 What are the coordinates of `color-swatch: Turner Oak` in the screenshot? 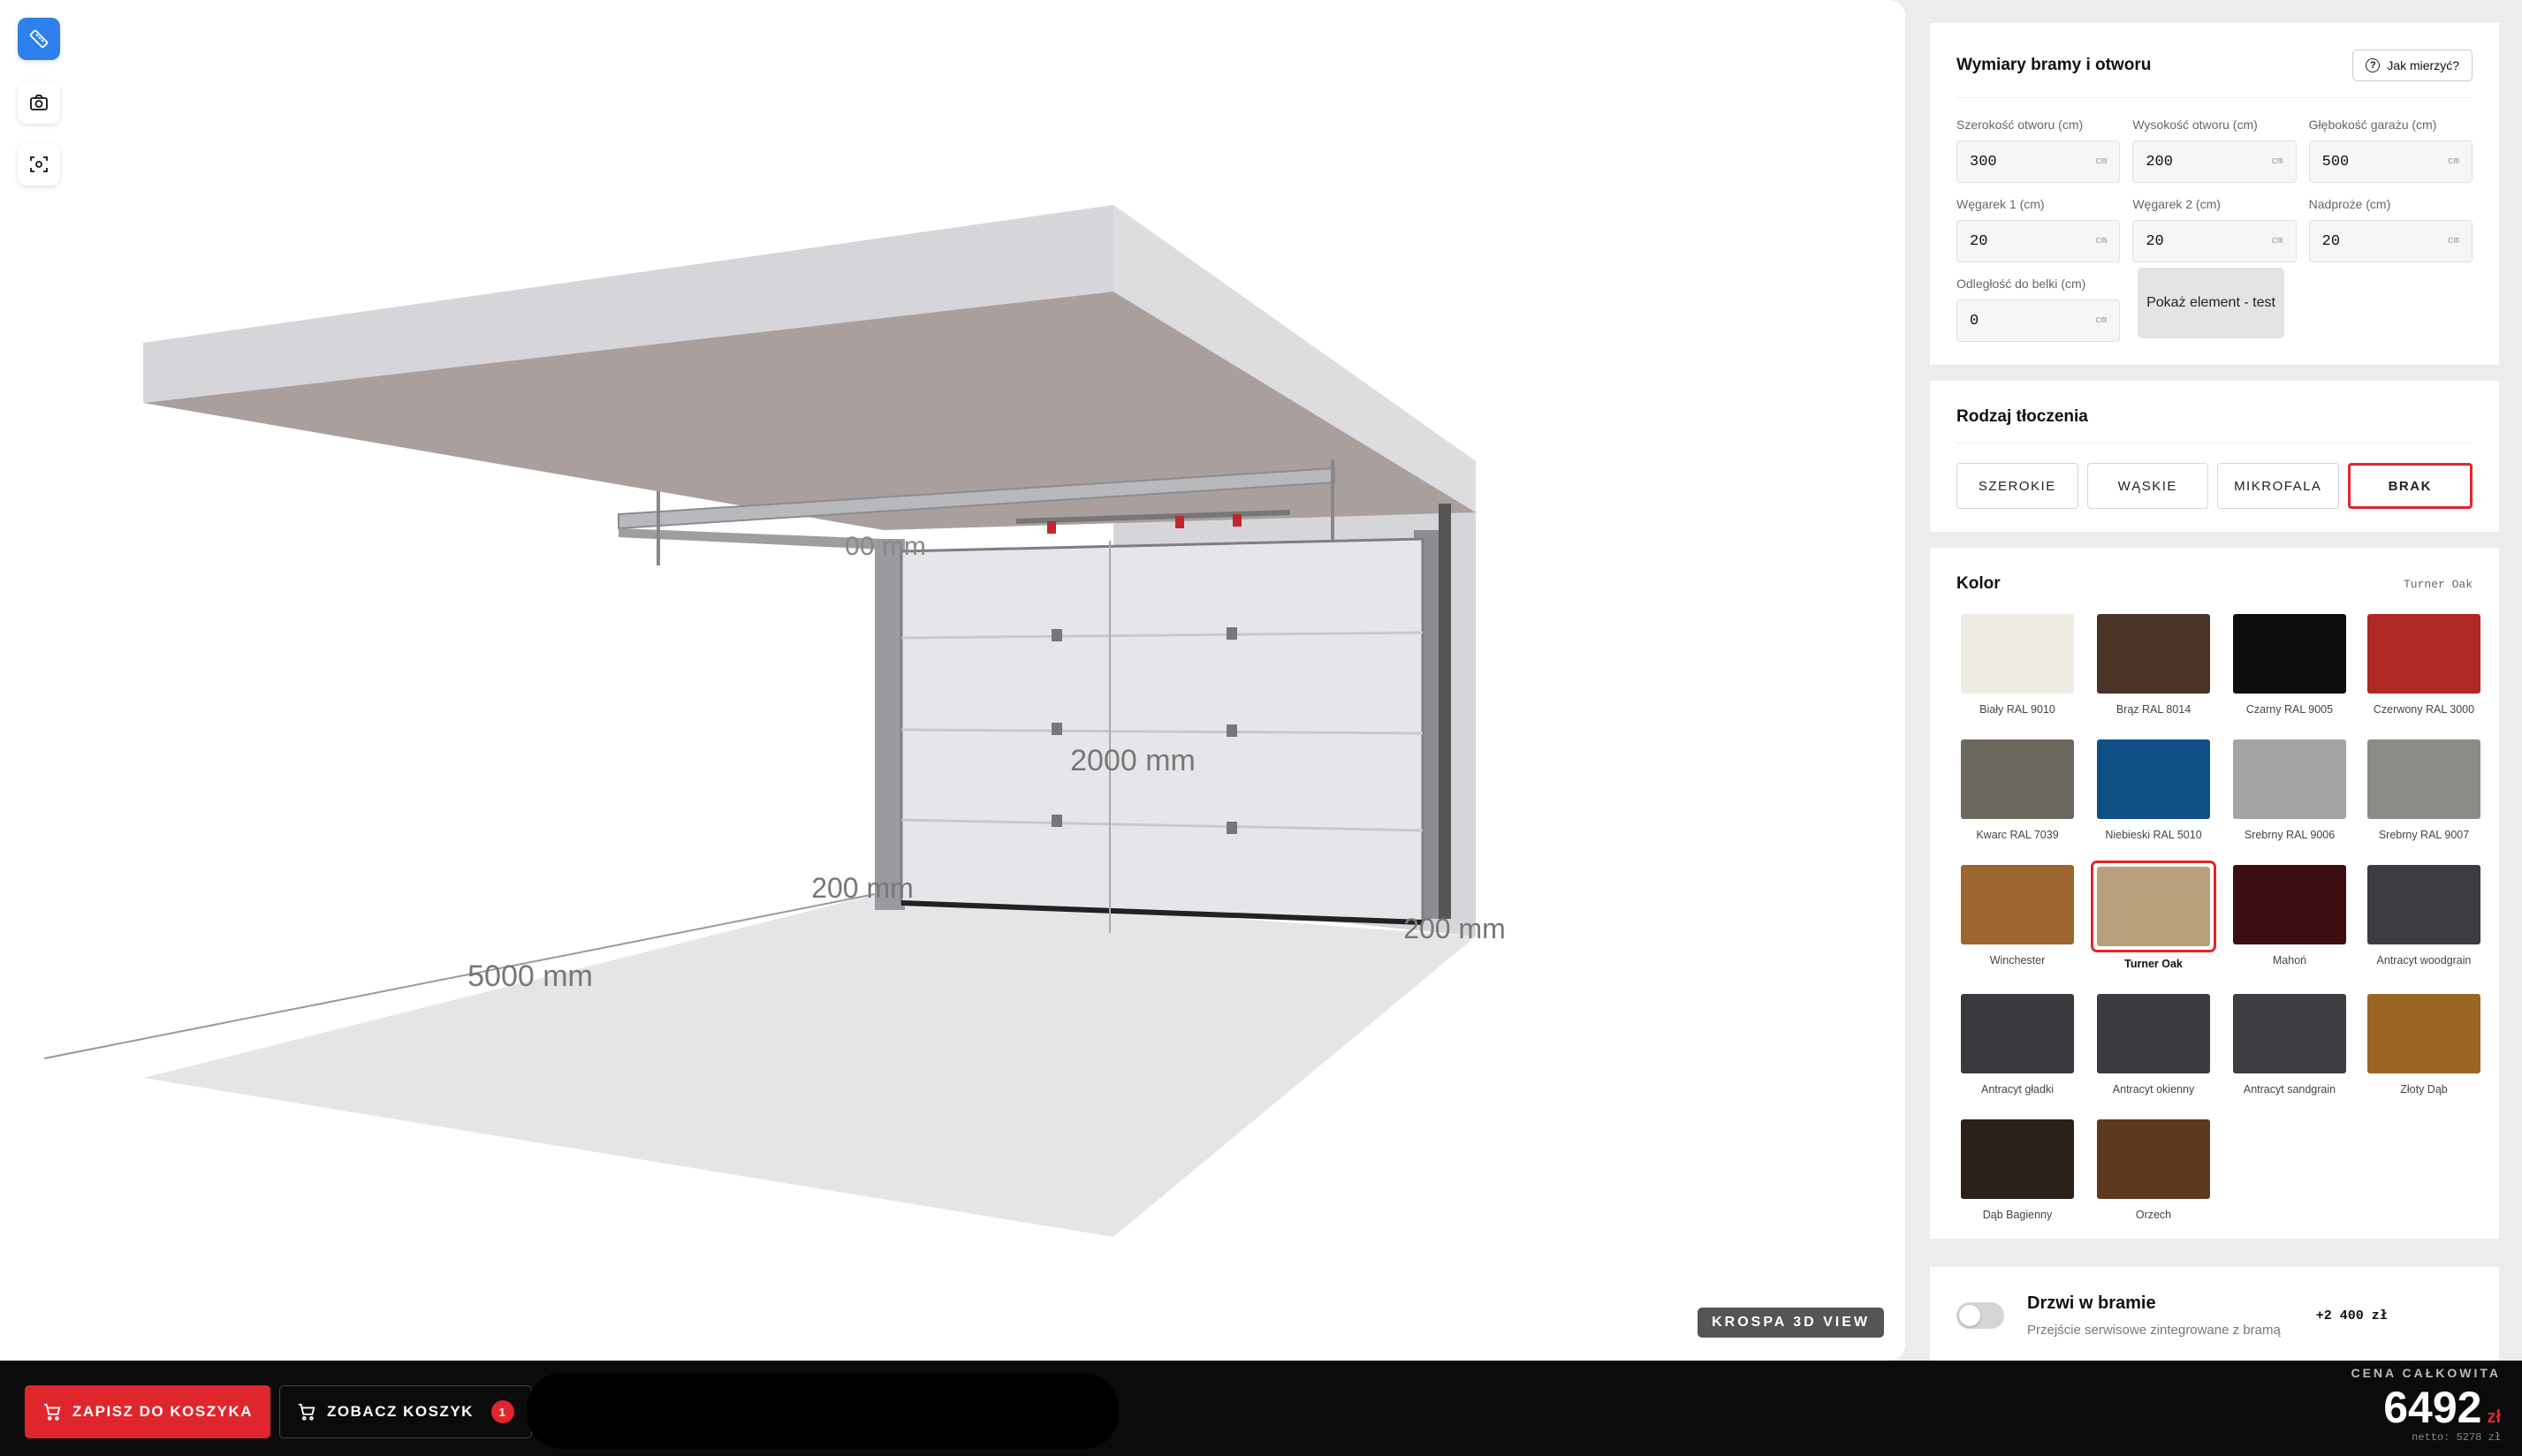 It's located at (2153, 915).